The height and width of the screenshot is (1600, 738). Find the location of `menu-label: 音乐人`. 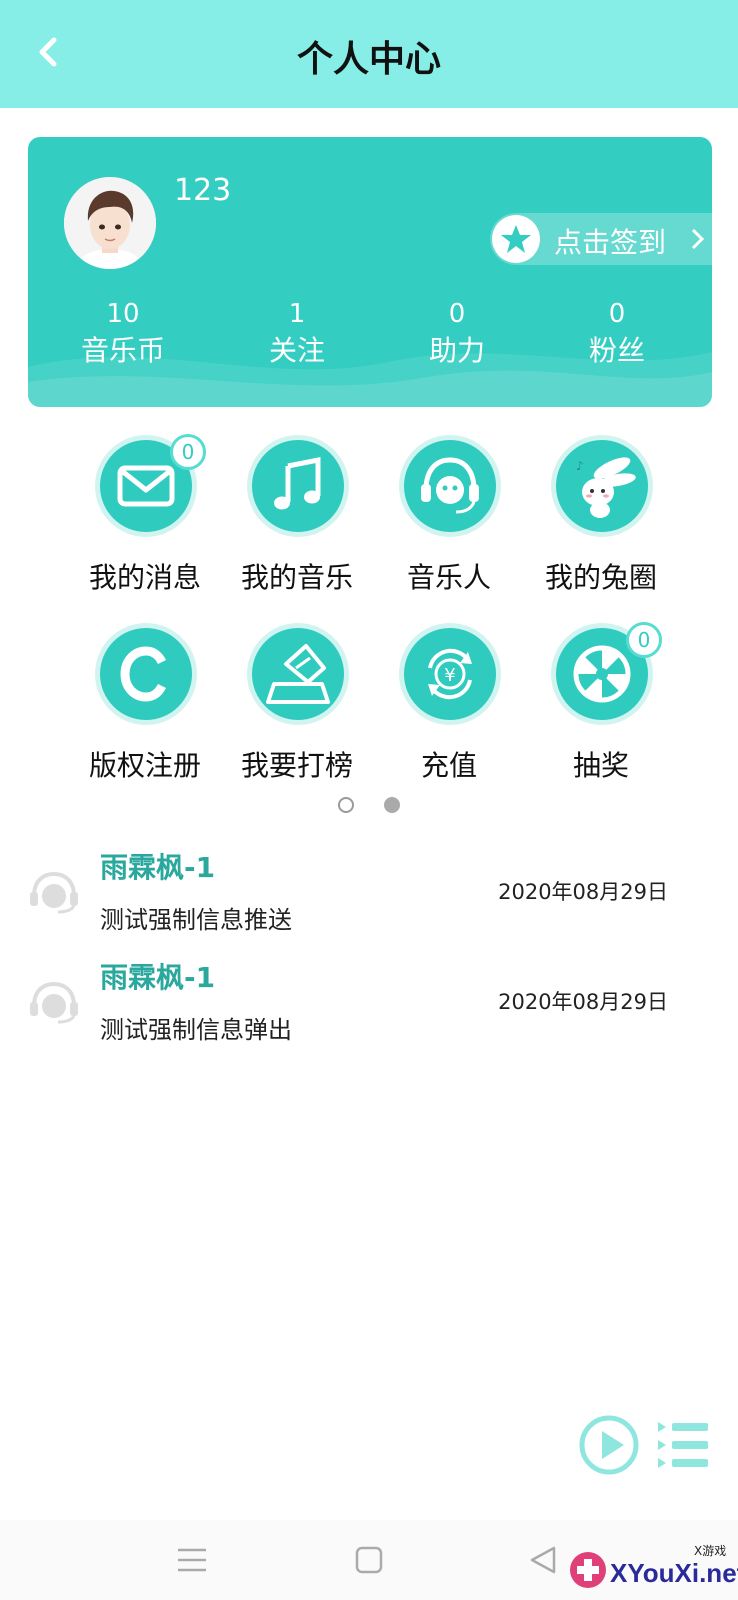

menu-label: 音乐人 is located at coordinates (448, 577).